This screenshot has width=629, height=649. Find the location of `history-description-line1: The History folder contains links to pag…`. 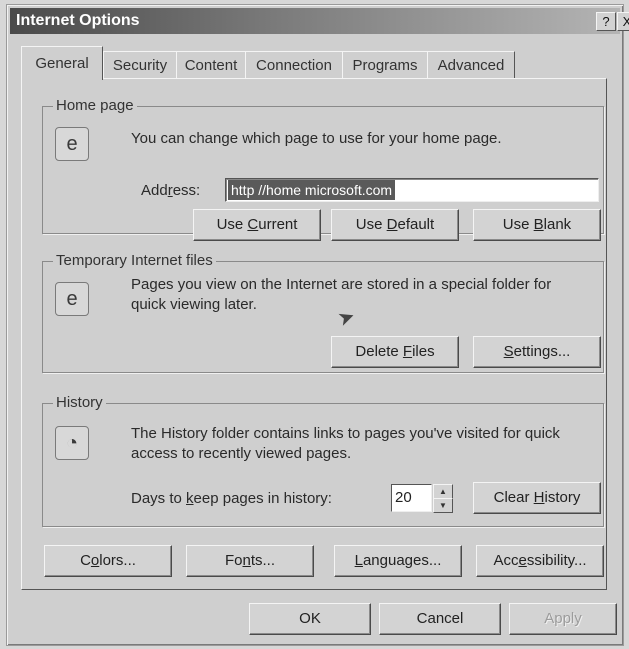

history-description-line1: The History folder contains links to pag… is located at coordinates (345, 433).